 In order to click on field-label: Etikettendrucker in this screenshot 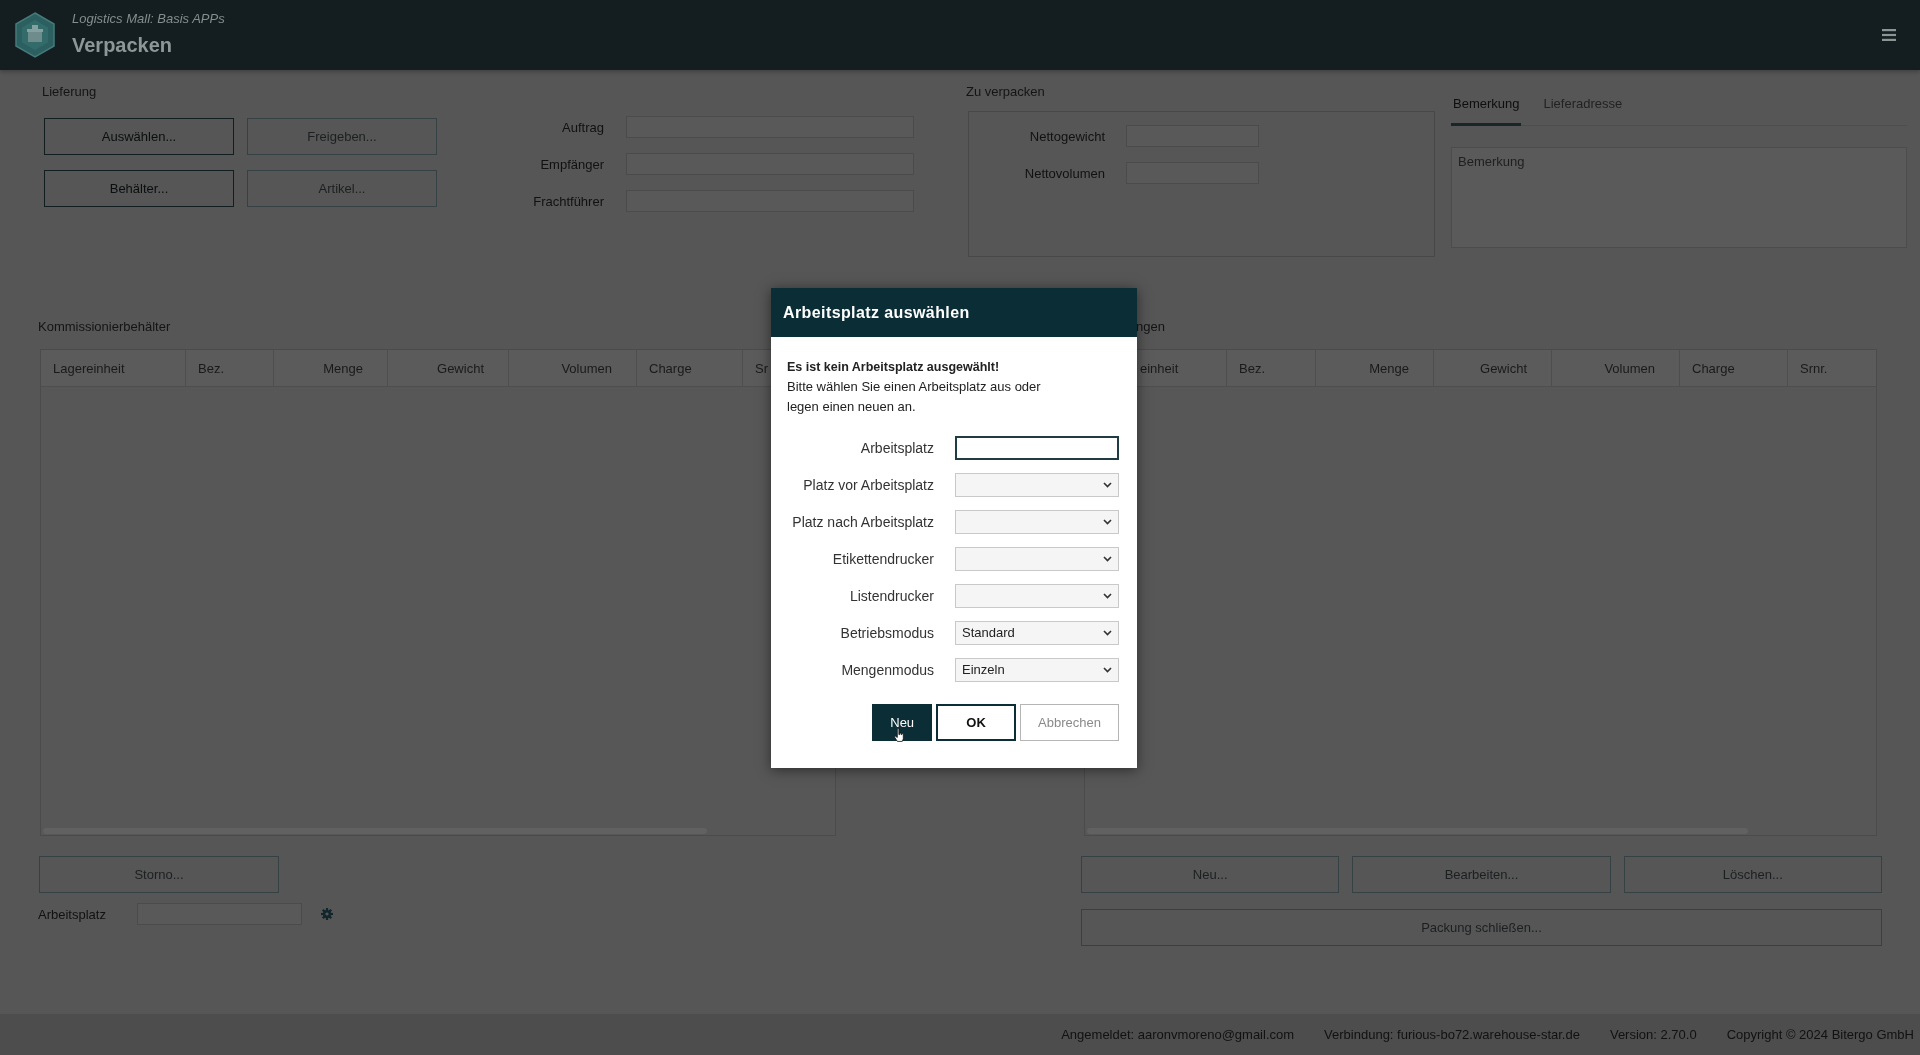, I will do `click(883, 558)`.